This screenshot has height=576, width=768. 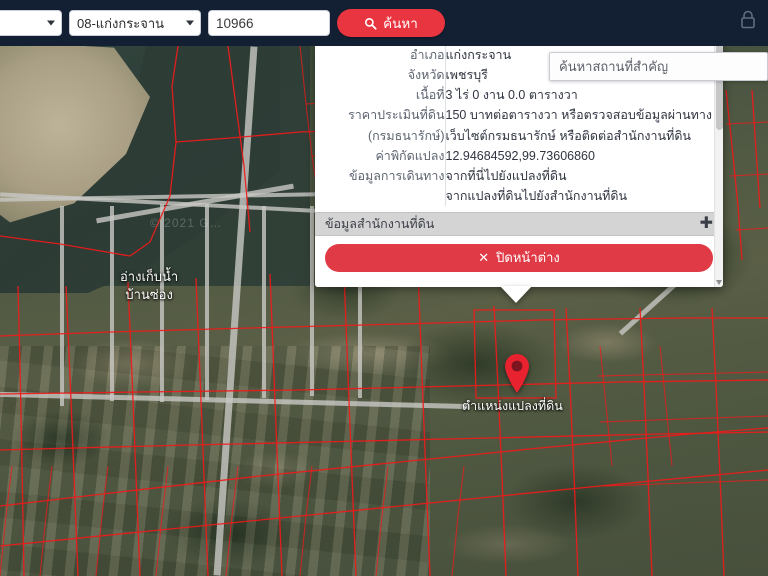 What do you see at coordinates (427, 55) in the screenshot?
I see `row-label: อำเภอ` at bounding box center [427, 55].